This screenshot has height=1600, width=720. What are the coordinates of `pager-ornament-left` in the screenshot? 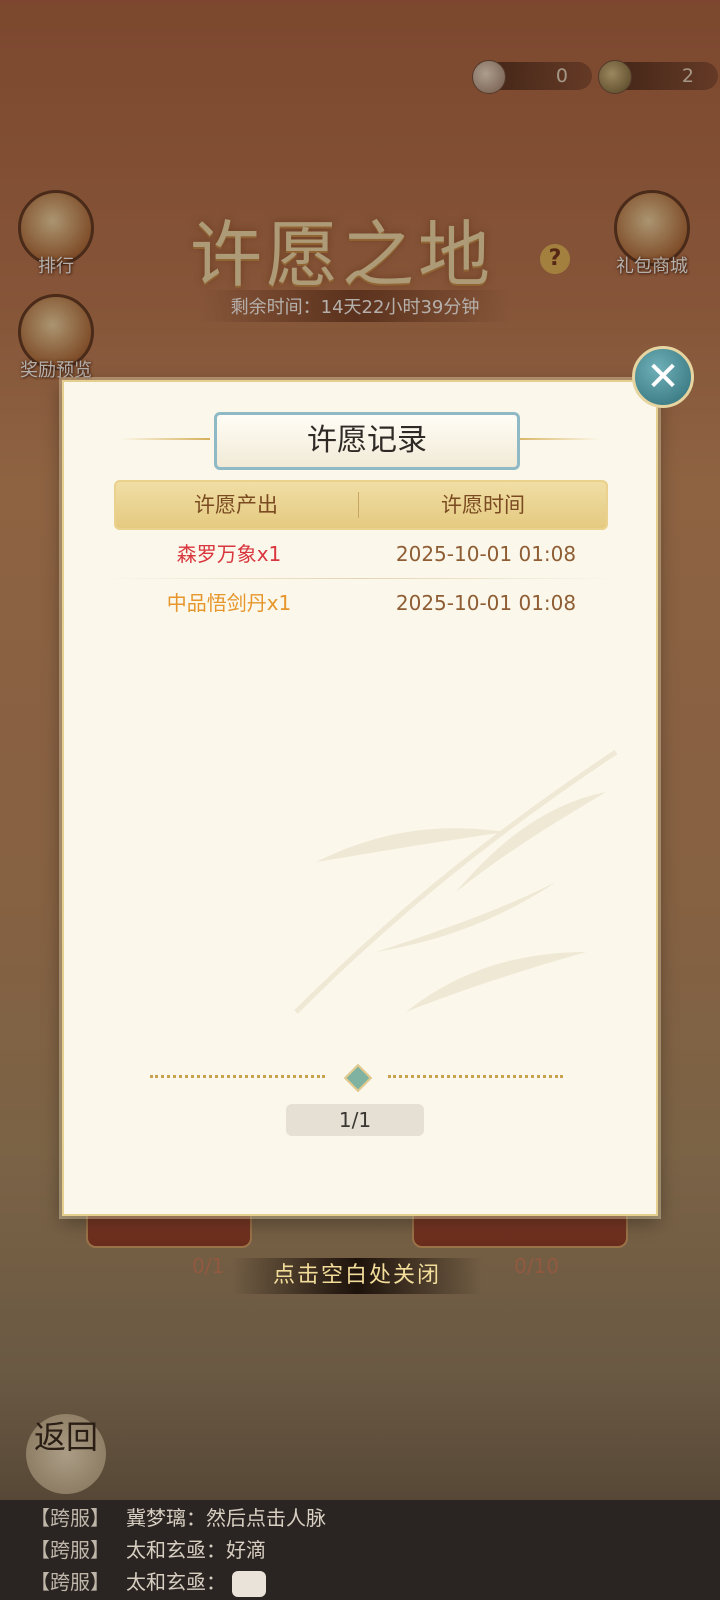 It's located at (237, 1077).